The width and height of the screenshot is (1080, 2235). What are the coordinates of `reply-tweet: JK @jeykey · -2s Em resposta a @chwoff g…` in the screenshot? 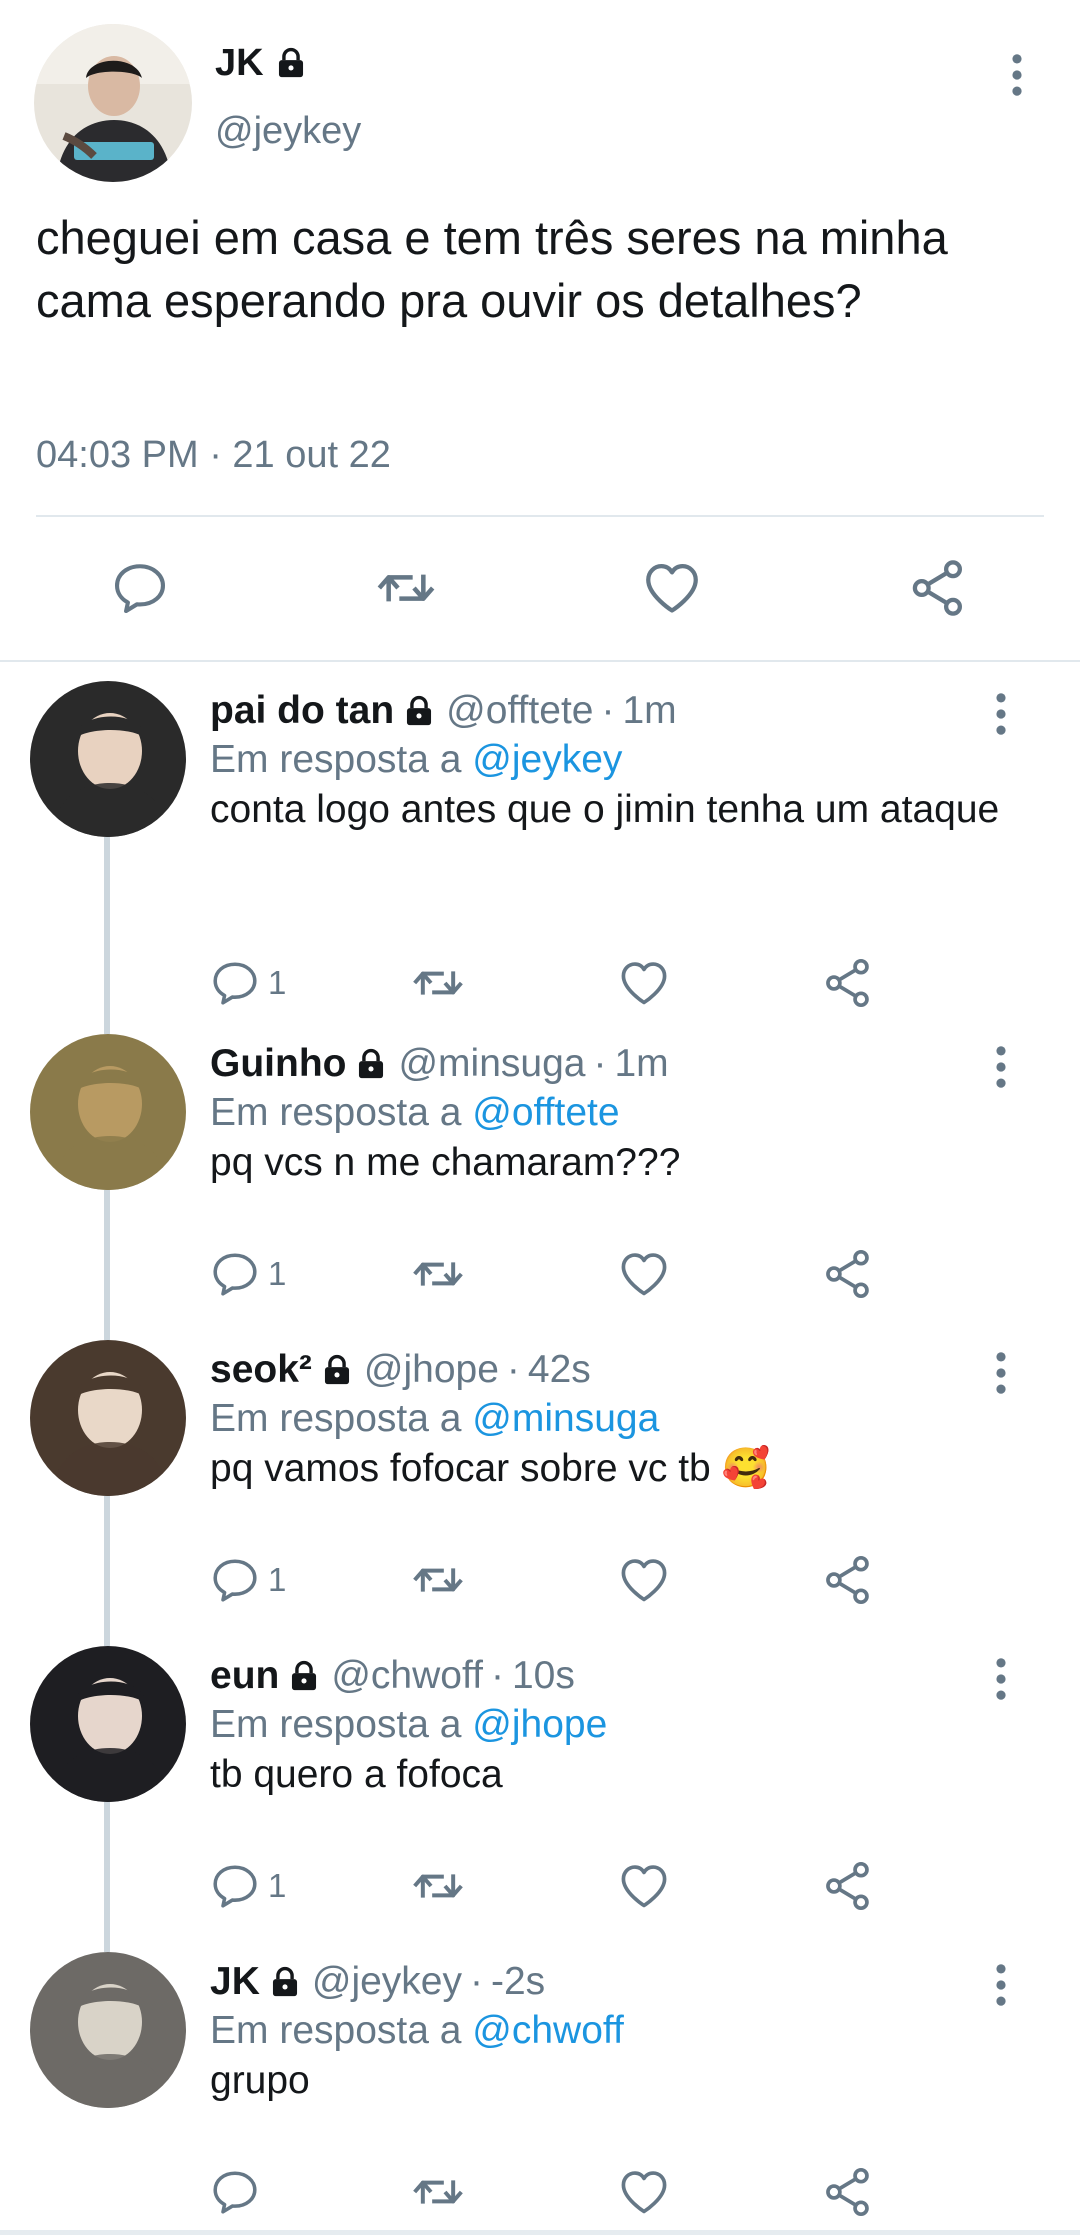 It's located at (540, 2085).